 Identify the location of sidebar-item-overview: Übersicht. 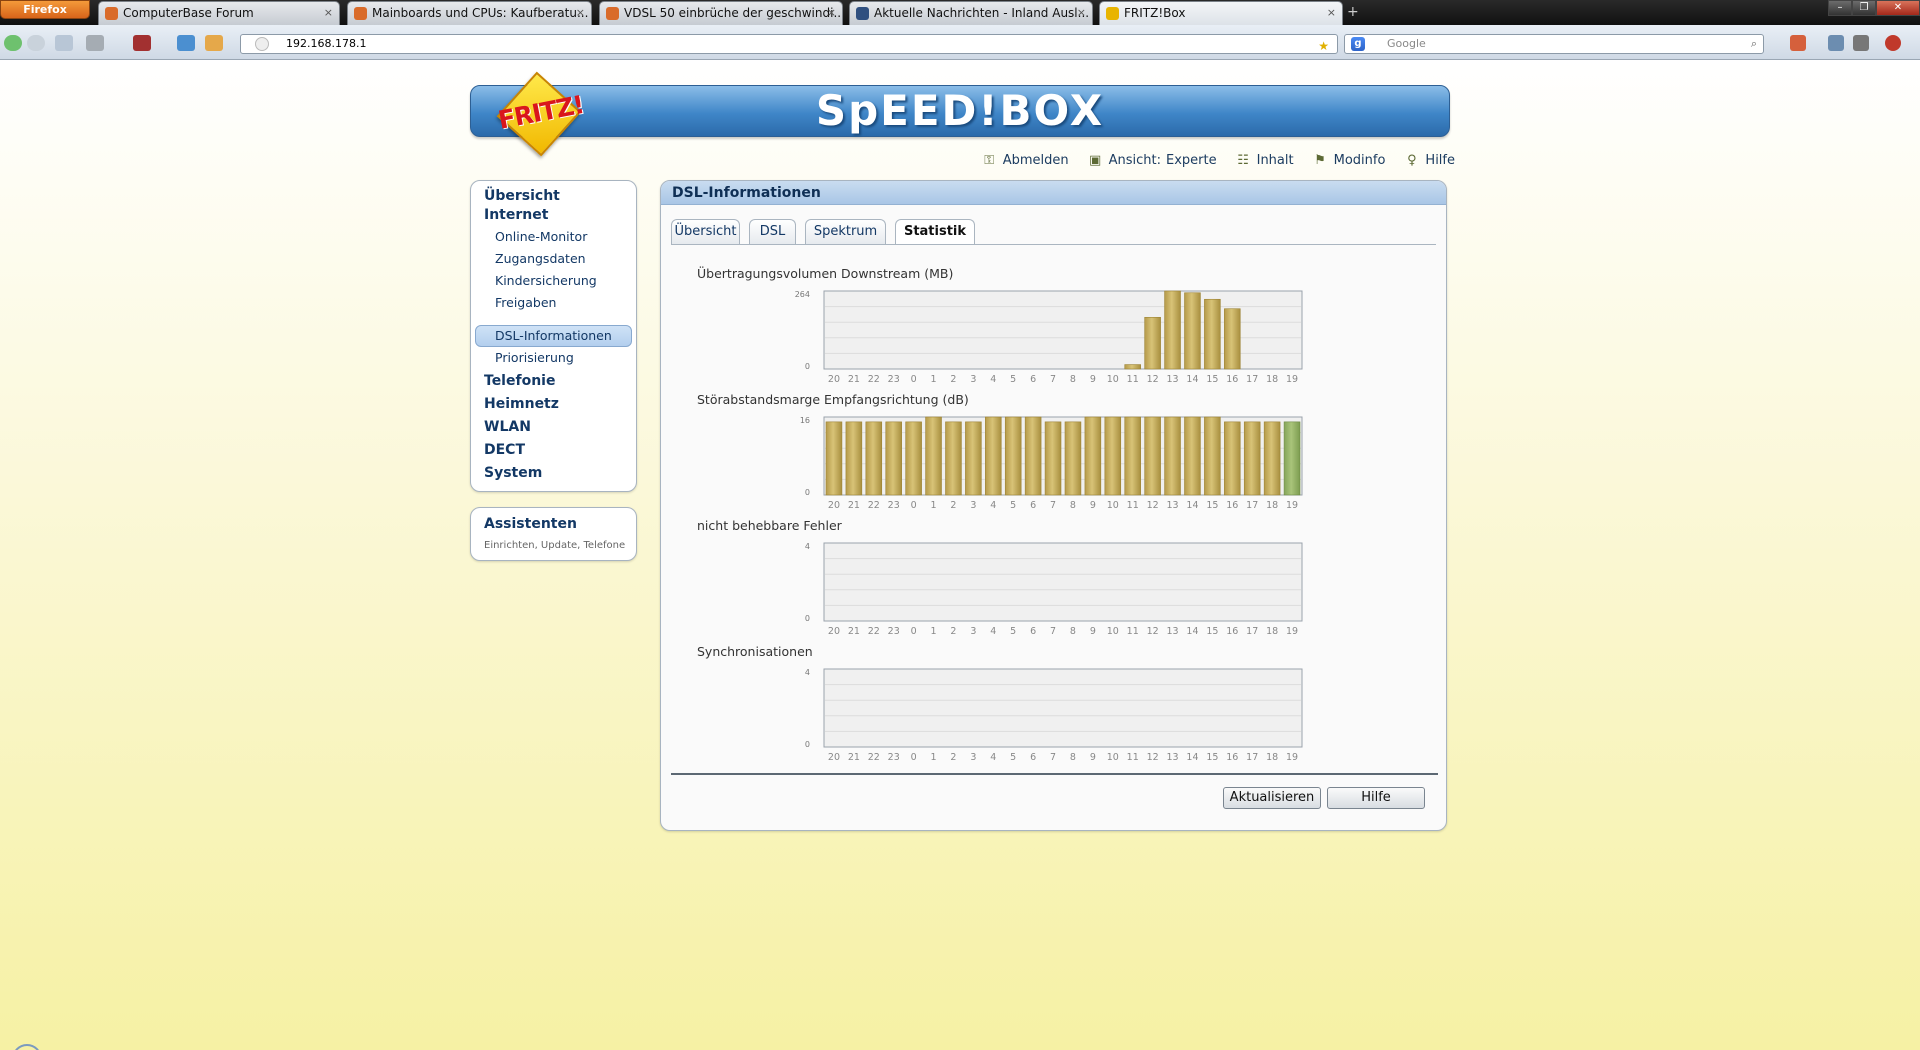
(522, 196).